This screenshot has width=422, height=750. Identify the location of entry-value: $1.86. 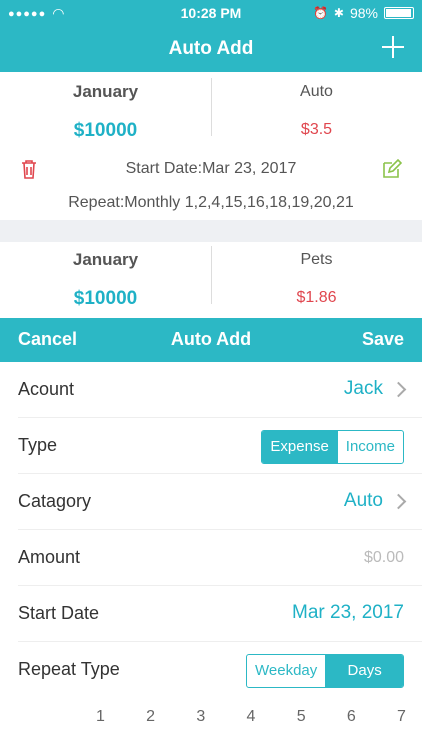
(316, 297).